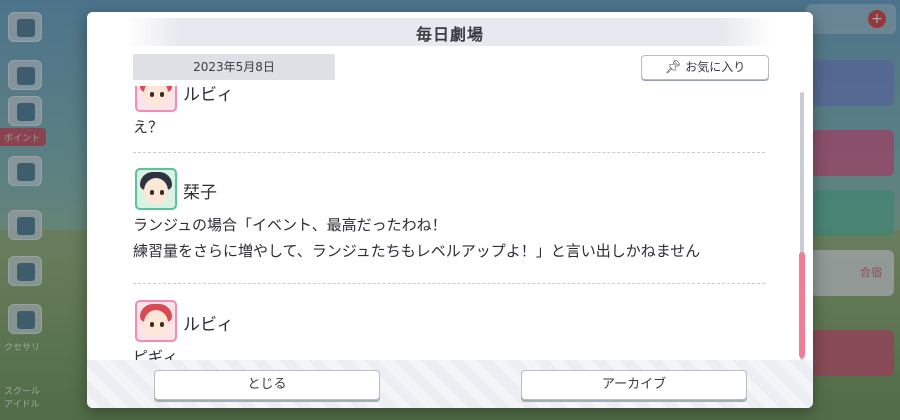  I want to click on dialog-header: 毎日劇場, so click(450, 32).